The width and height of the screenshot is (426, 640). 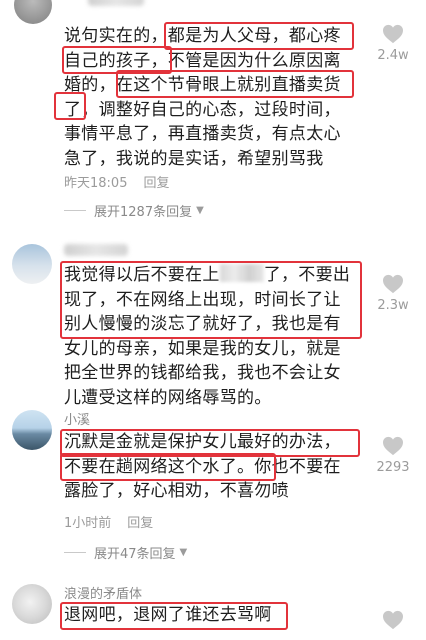 I want to click on like-count: 2.4w, so click(x=393, y=55).